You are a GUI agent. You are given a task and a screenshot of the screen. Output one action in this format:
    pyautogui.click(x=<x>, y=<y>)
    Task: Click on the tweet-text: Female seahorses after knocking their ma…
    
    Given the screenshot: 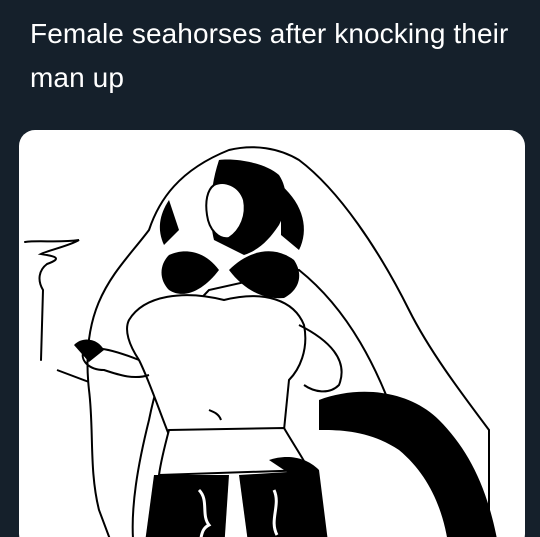 What is the action you would take?
    pyautogui.click(x=269, y=55)
    